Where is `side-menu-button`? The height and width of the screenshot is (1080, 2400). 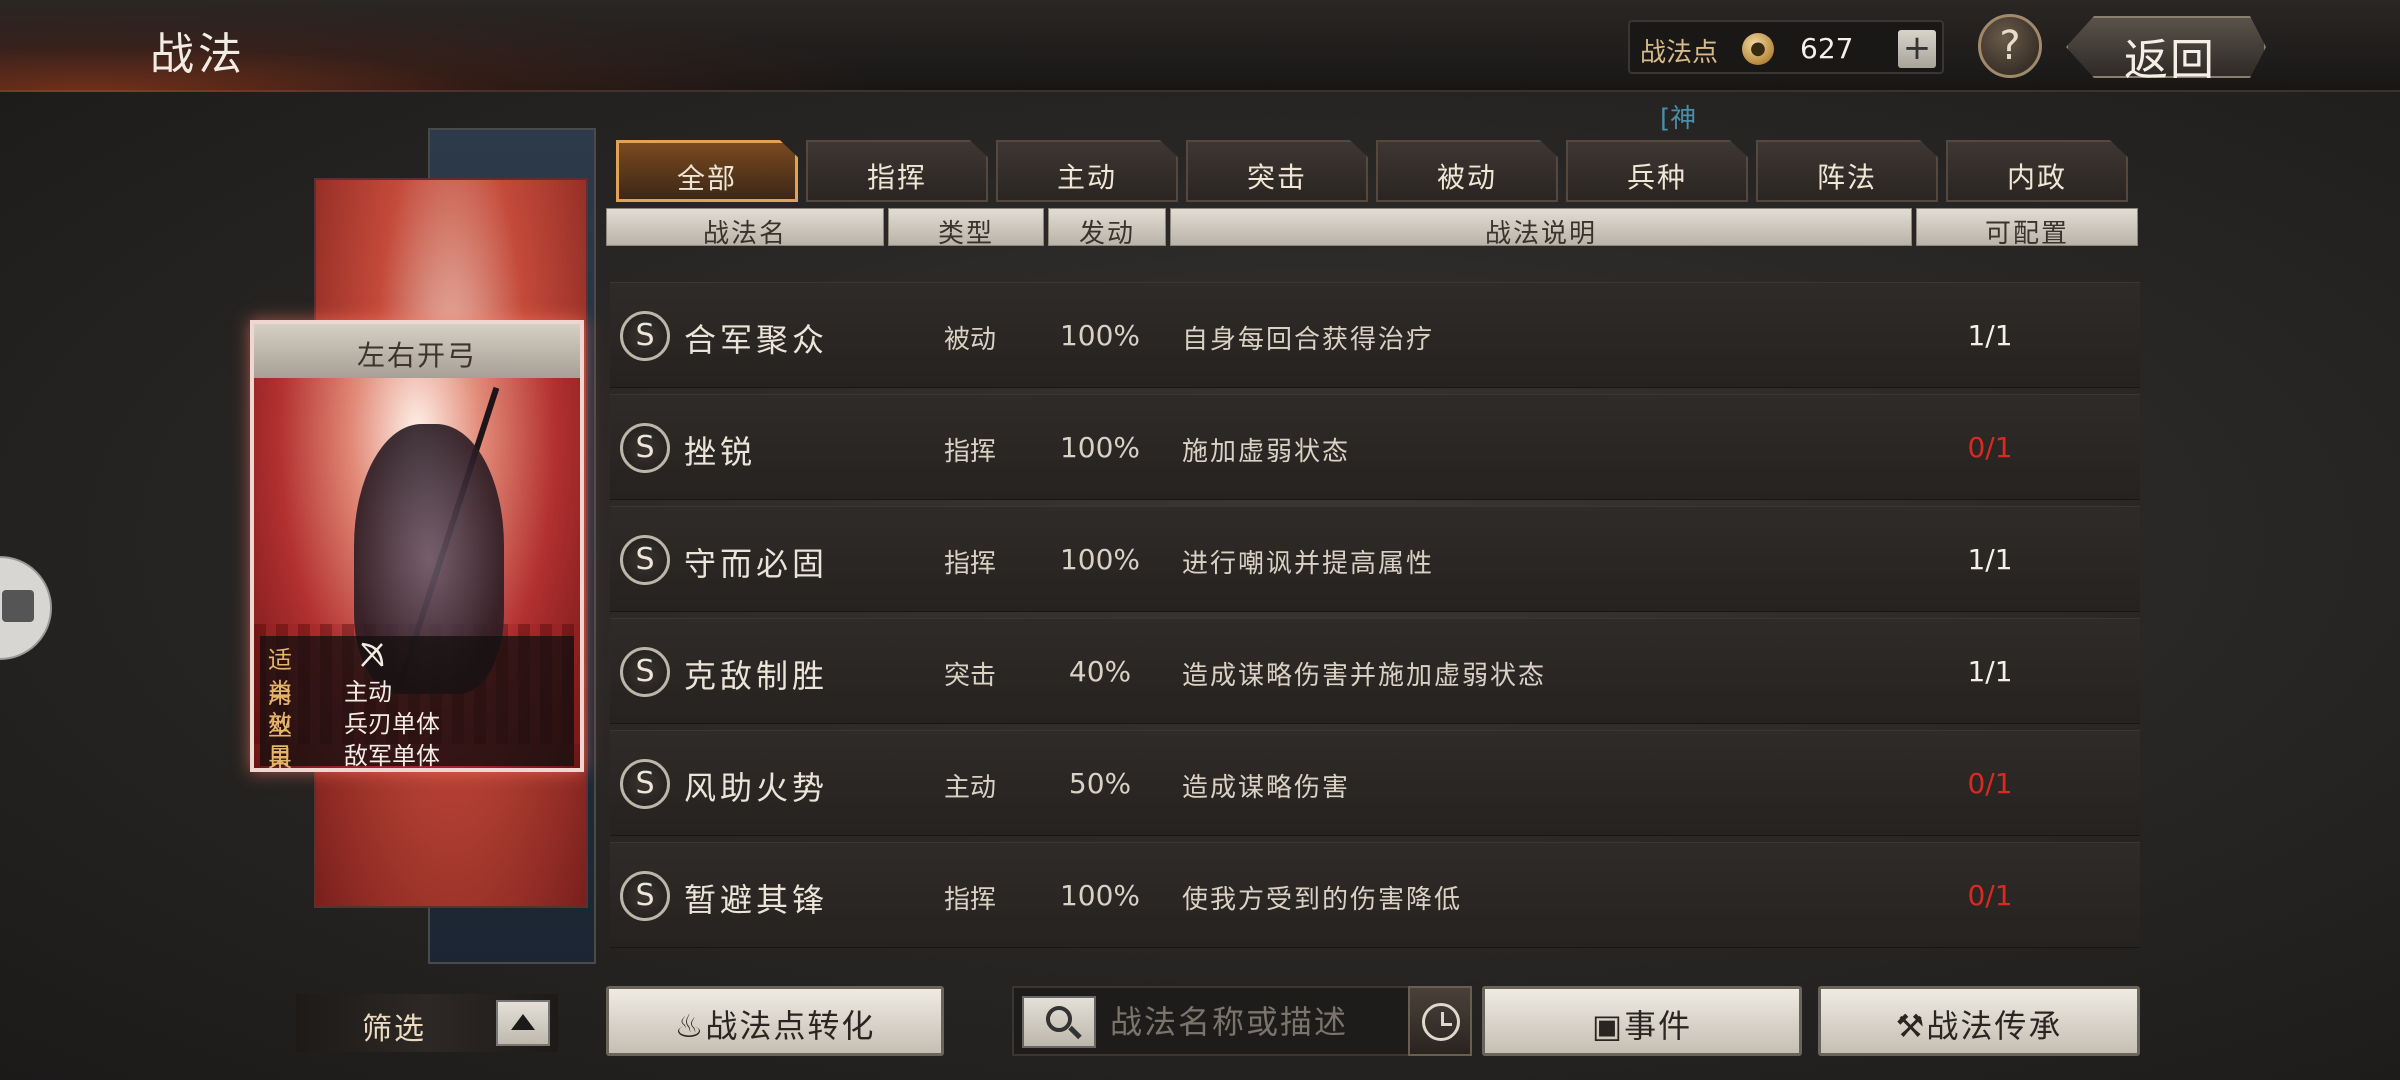
side-menu-button is located at coordinates (26, 608).